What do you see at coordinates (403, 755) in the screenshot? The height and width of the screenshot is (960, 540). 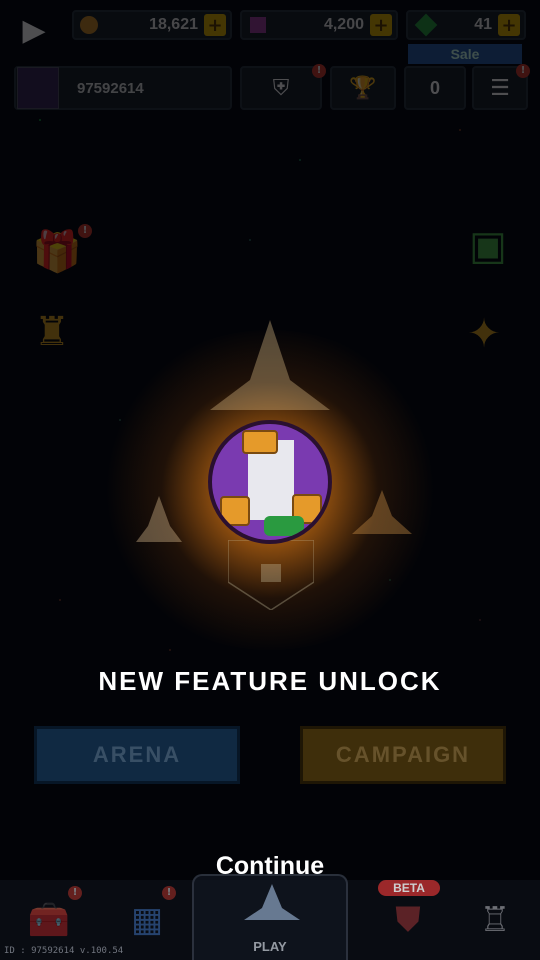 I see `campaign-button: CAMPAIGN` at bounding box center [403, 755].